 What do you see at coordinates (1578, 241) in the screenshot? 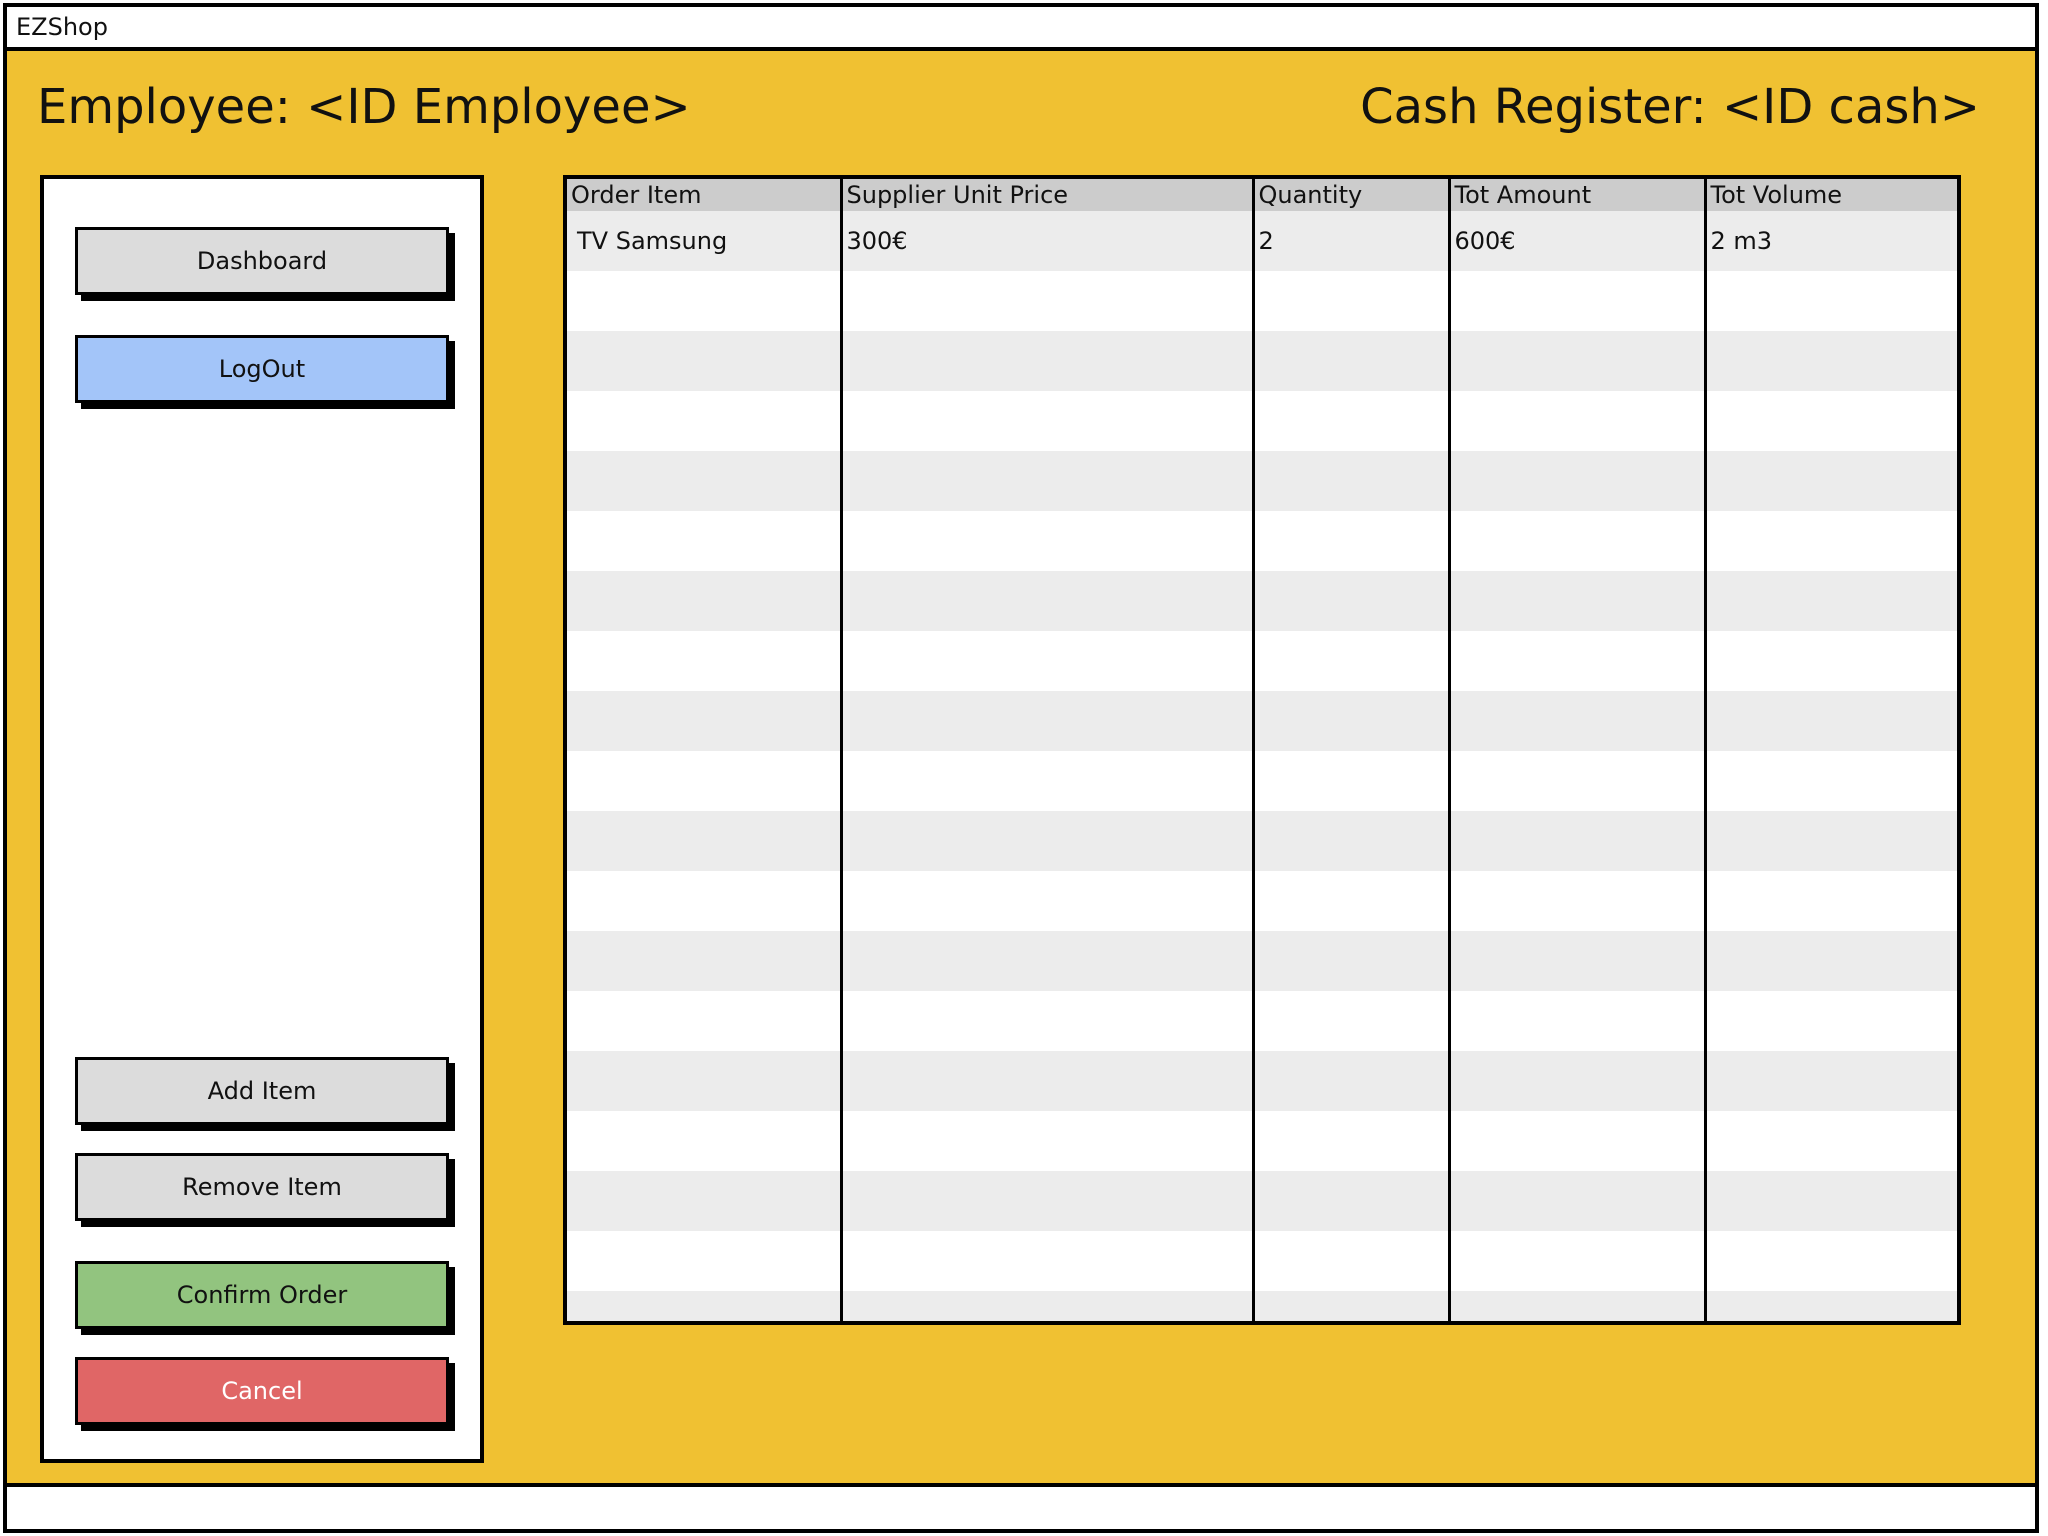
I see `cell-tot-amount: 600€` at bounding box center [1578, 241].